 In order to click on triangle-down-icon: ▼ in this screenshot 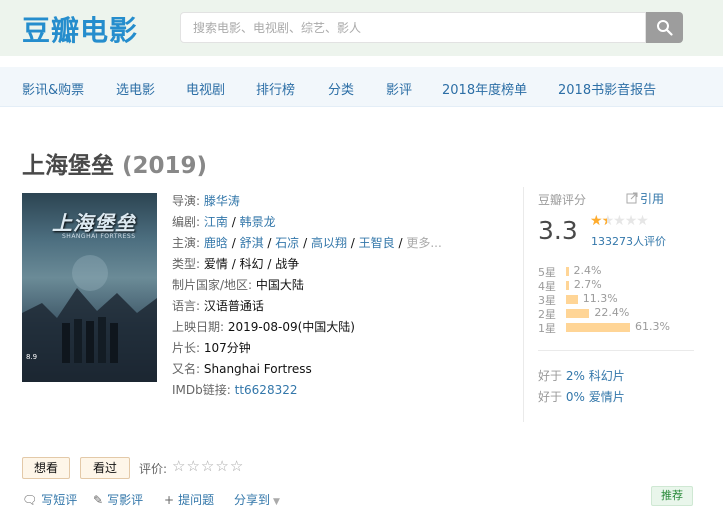, I will do `click(276, 502)`.